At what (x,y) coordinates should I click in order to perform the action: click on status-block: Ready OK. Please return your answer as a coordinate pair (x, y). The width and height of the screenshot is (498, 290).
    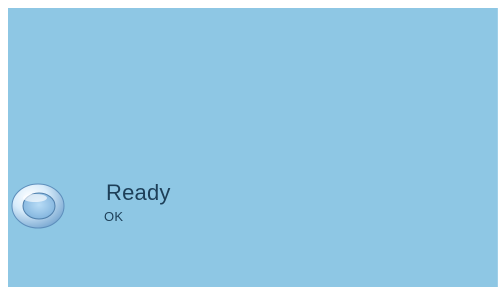
    Looking at the image, I should click on (138, 208).